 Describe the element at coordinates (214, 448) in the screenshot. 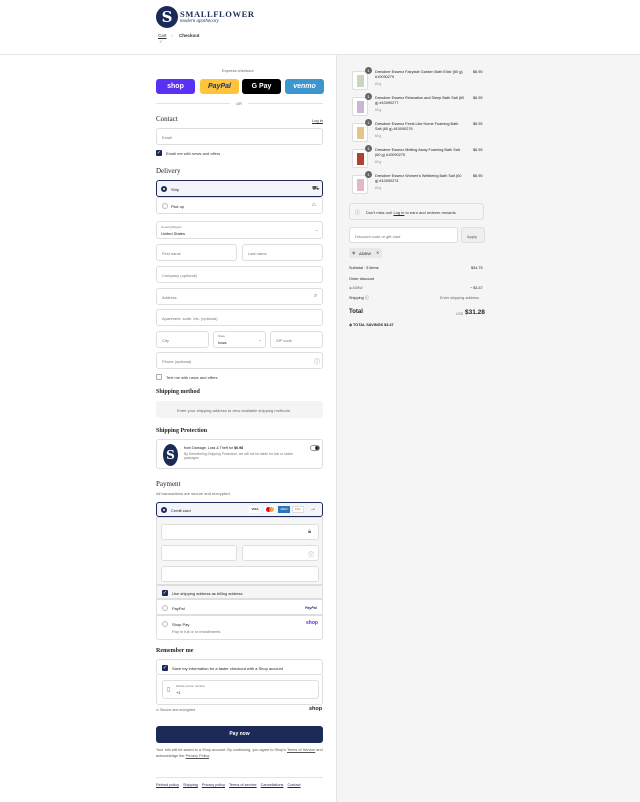

I see `protection-line1: from Damage, Loss & Theft for $0.98` at that location.